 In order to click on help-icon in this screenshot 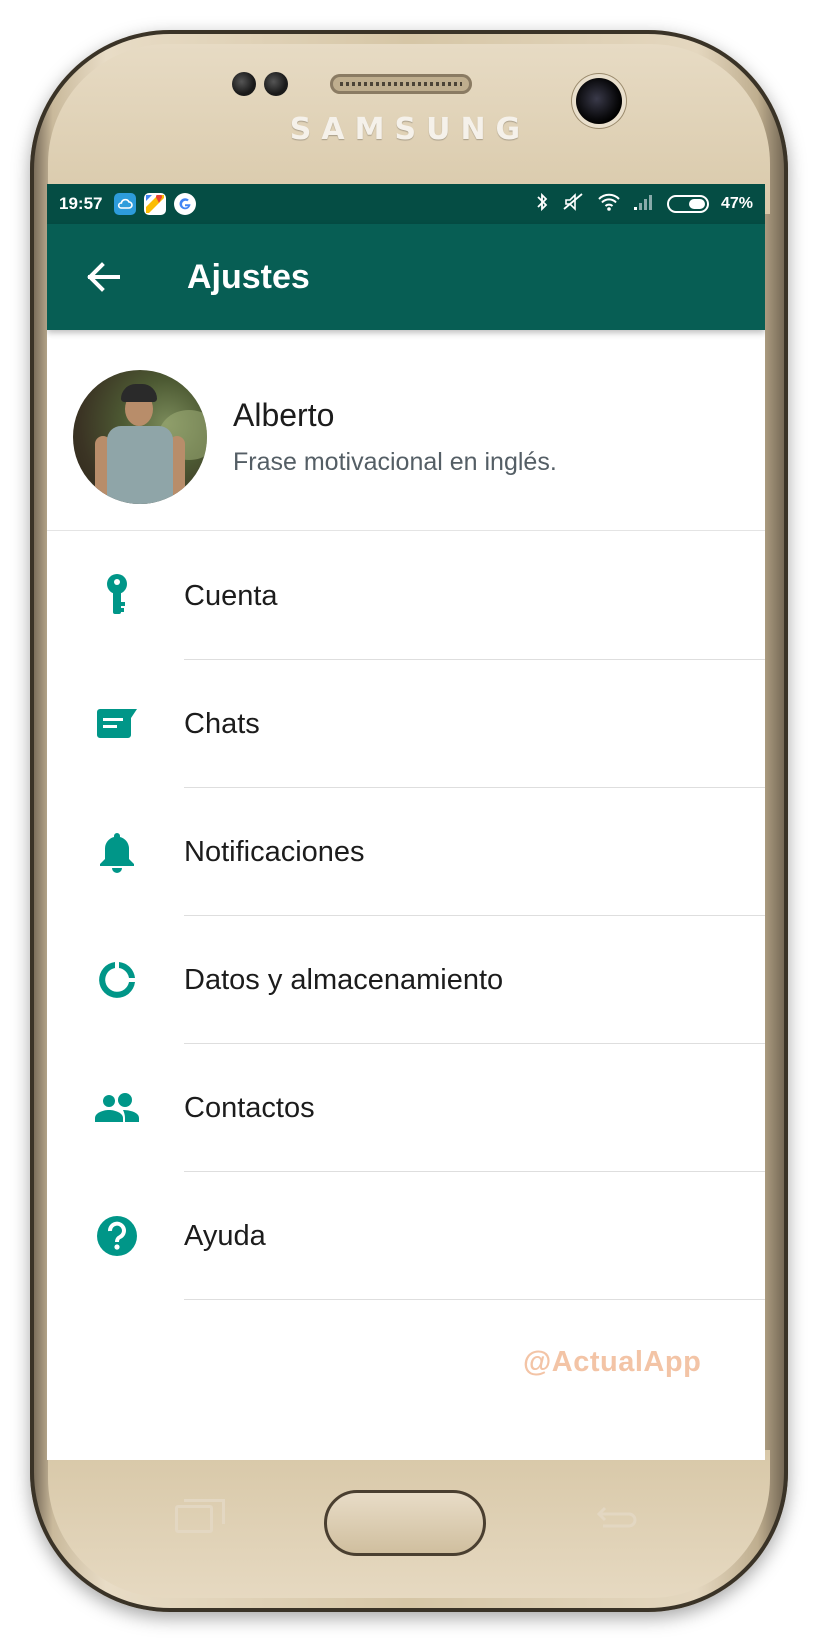, I will do `click(117, 1236)`.